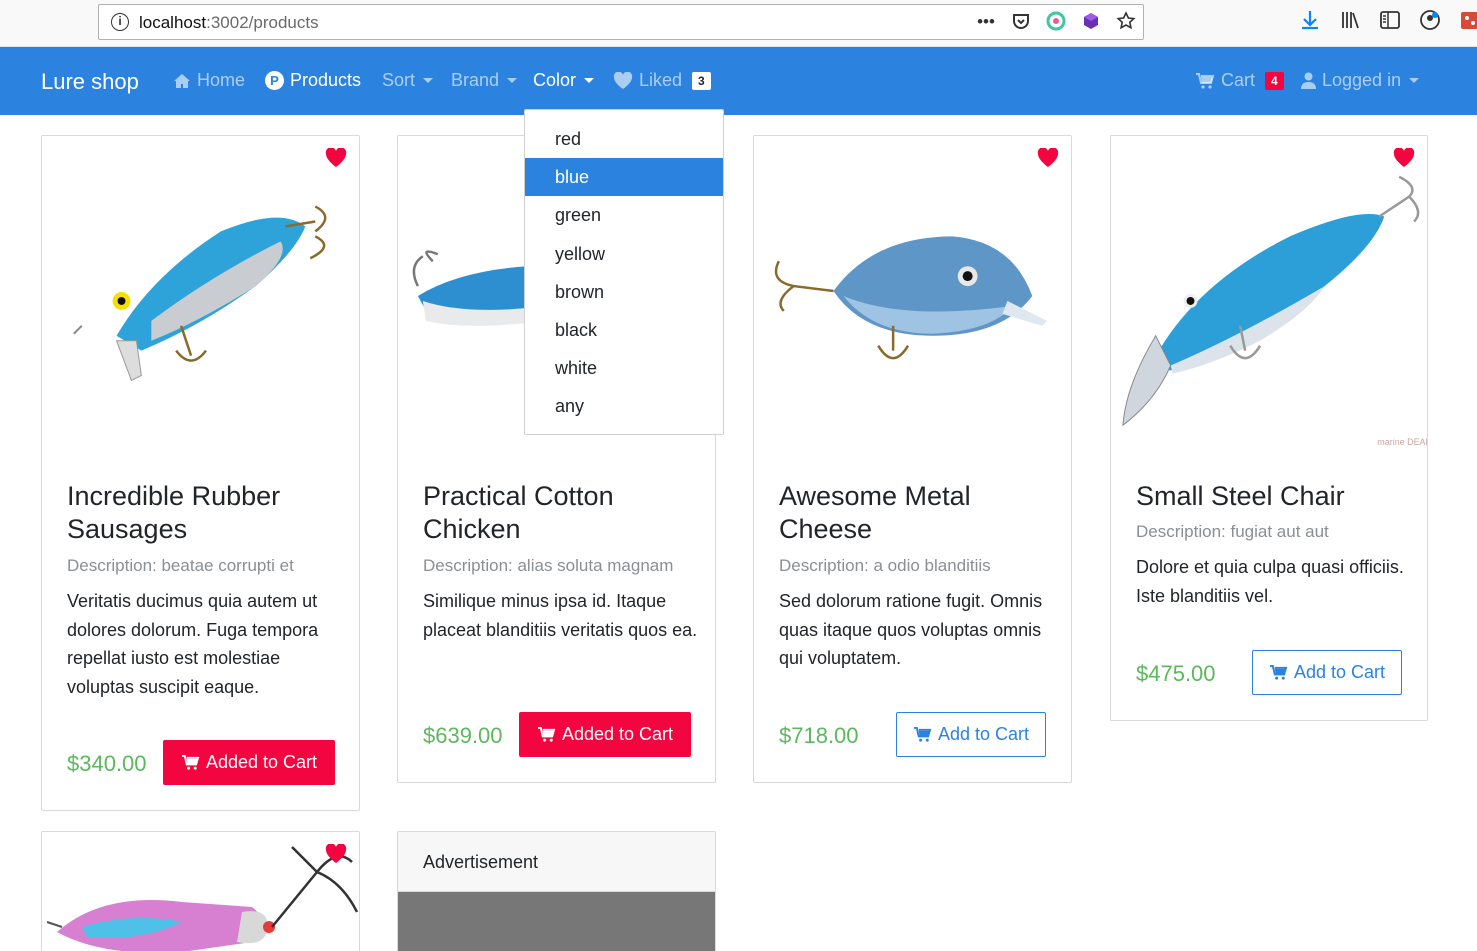  Describe the element at coordinates (90, 82) in the screenshot. I see `brand-logo: Lure shop` at that location.